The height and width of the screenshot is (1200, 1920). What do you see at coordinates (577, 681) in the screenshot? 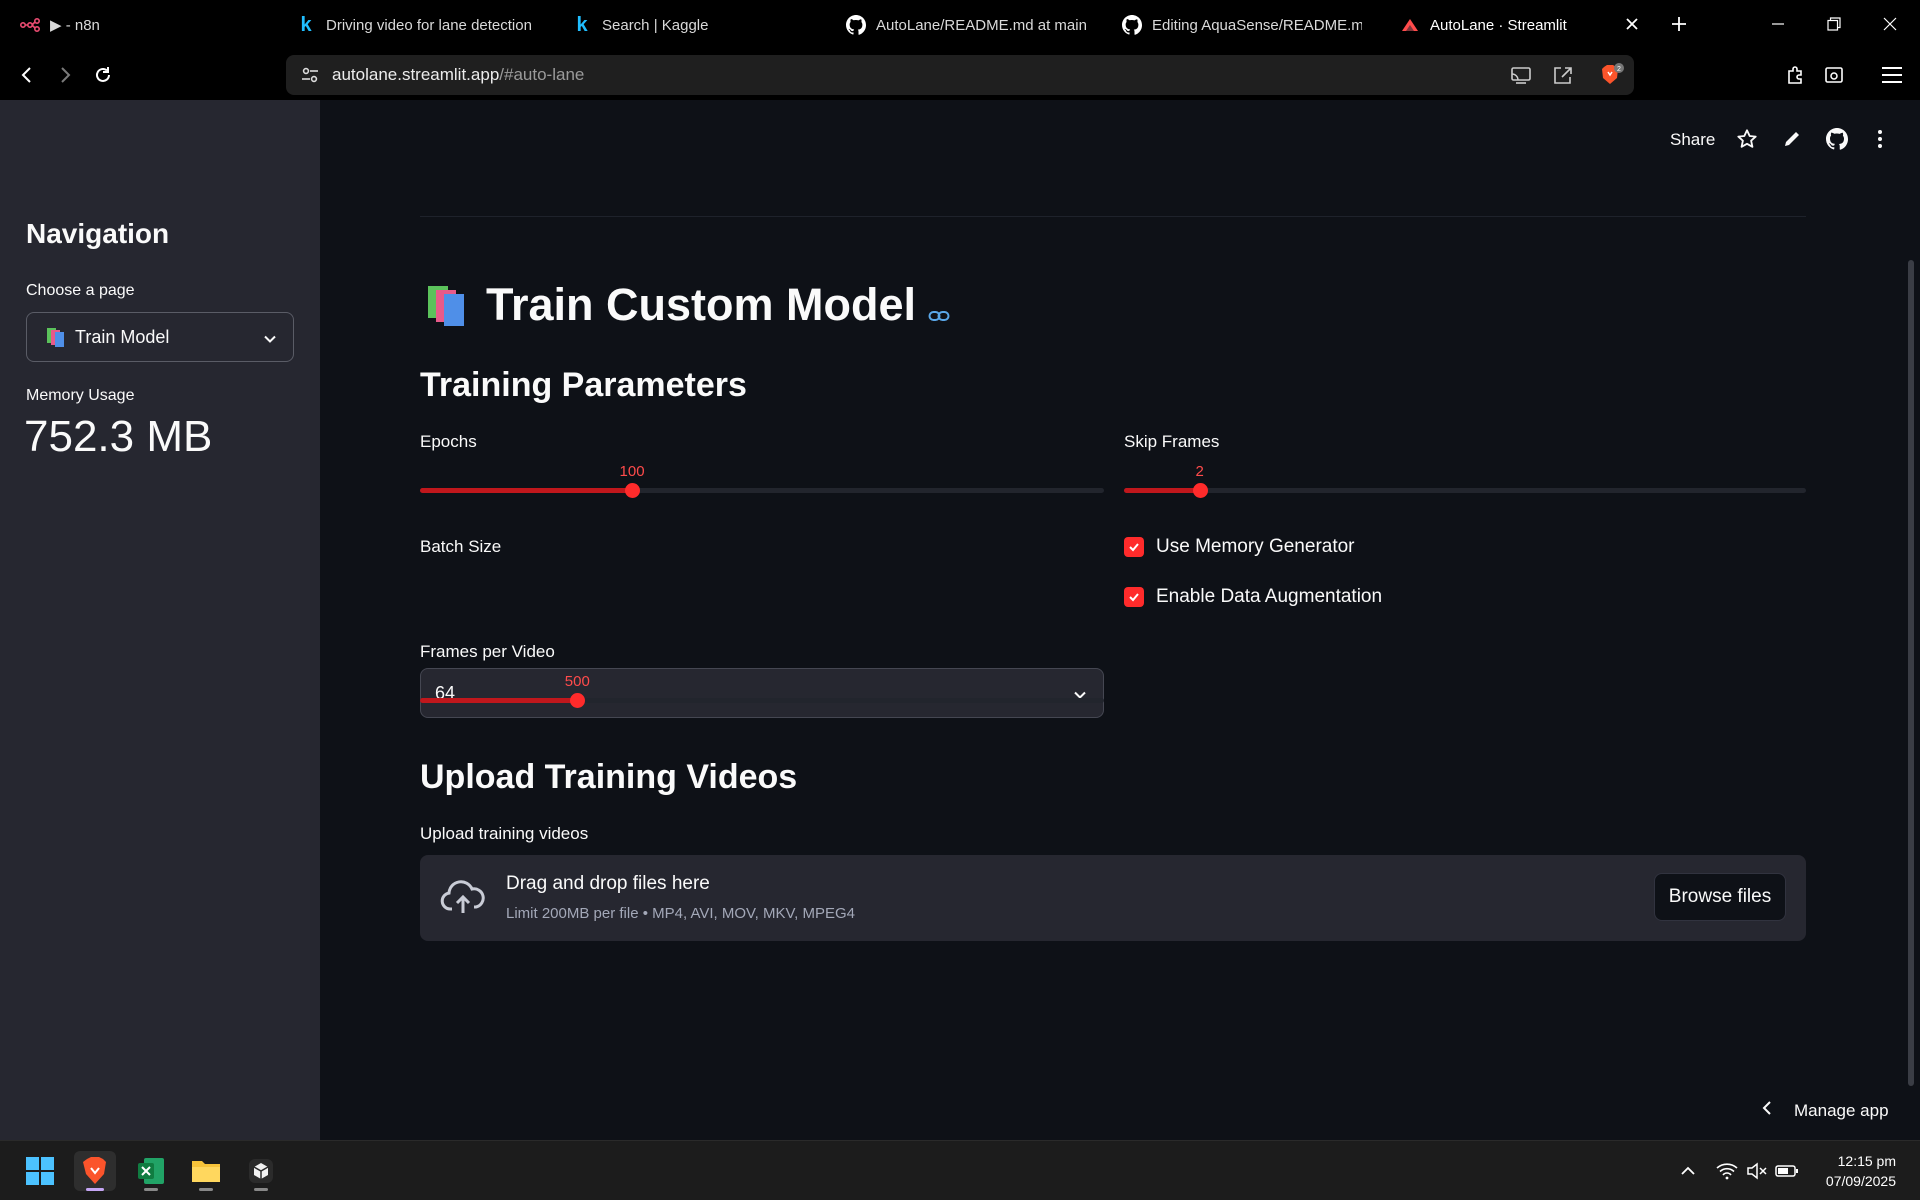
I see `slider-value: 500` at bounding box center [577, 681].